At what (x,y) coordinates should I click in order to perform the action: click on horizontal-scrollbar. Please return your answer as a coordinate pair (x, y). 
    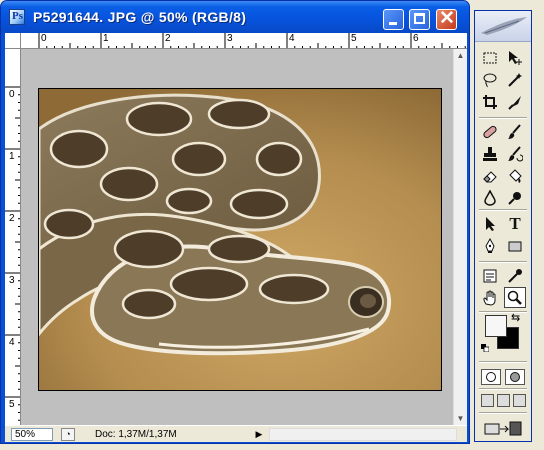
    Looking at the image, I should click on (363, 434).